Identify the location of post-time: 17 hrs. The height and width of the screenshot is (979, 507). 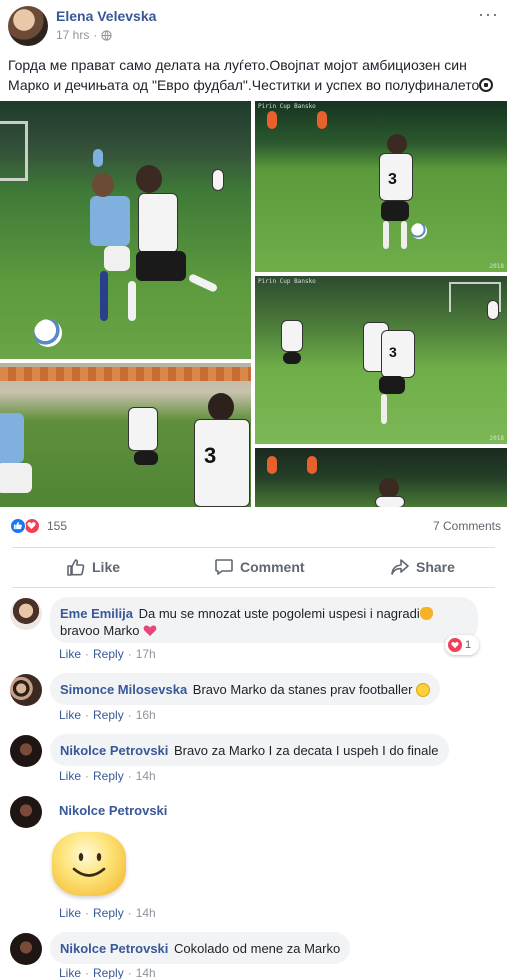
(72, 35).